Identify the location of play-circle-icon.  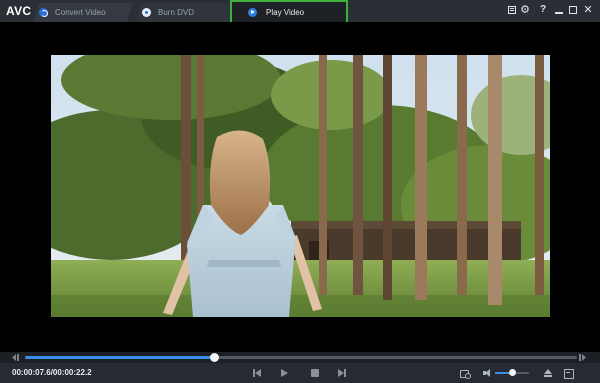
(252, 12).